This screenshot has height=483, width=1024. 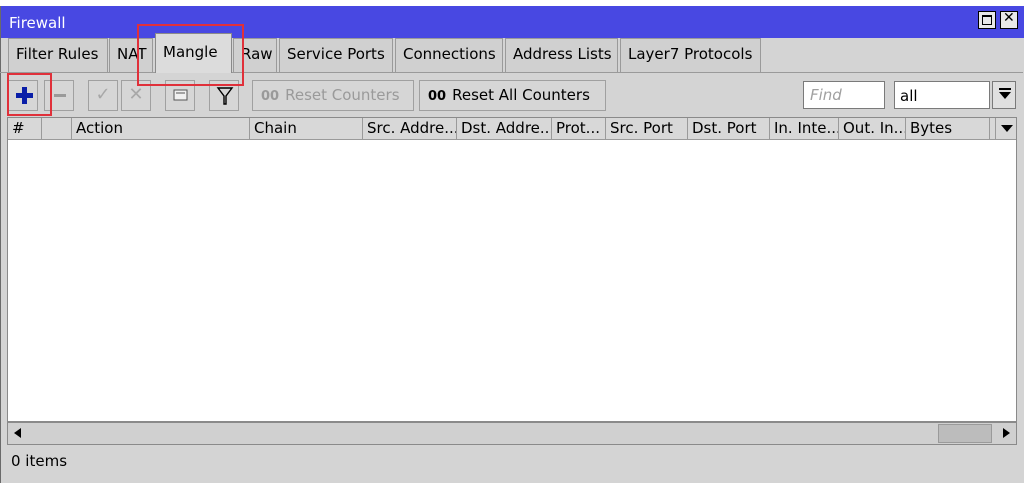 What do you see at coordinates (306, 128) in the screenshot?
I see `column-header-chain: Chain` at bounding box center [306, 128].